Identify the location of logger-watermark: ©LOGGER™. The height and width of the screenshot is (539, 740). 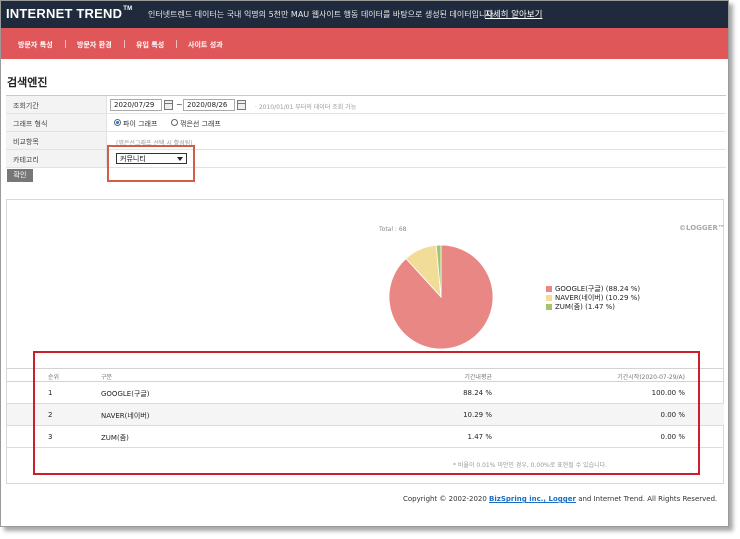
(702, 228).